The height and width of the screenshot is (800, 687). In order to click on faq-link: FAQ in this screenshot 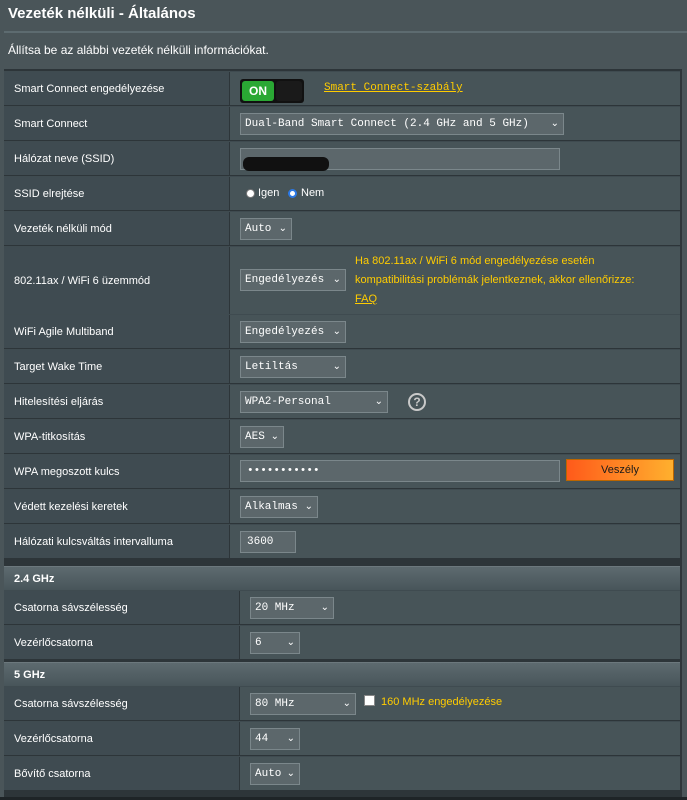, I will do `click(366, 299)`.